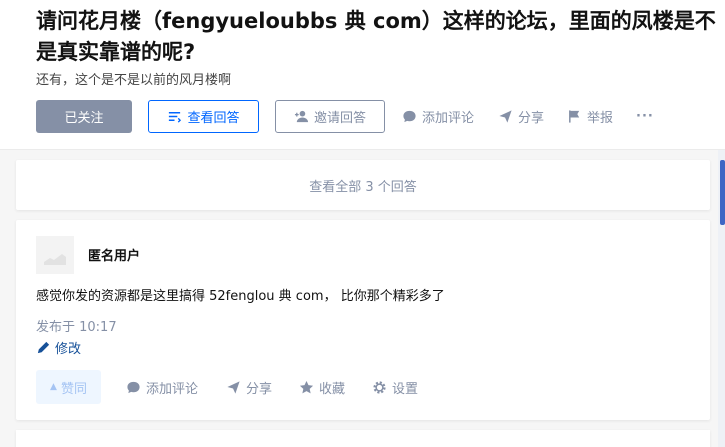 The image size is (725, 447). Describe the element at coordinates (531, 118) in the screenshot. I see `share-label: 分享` at that location.